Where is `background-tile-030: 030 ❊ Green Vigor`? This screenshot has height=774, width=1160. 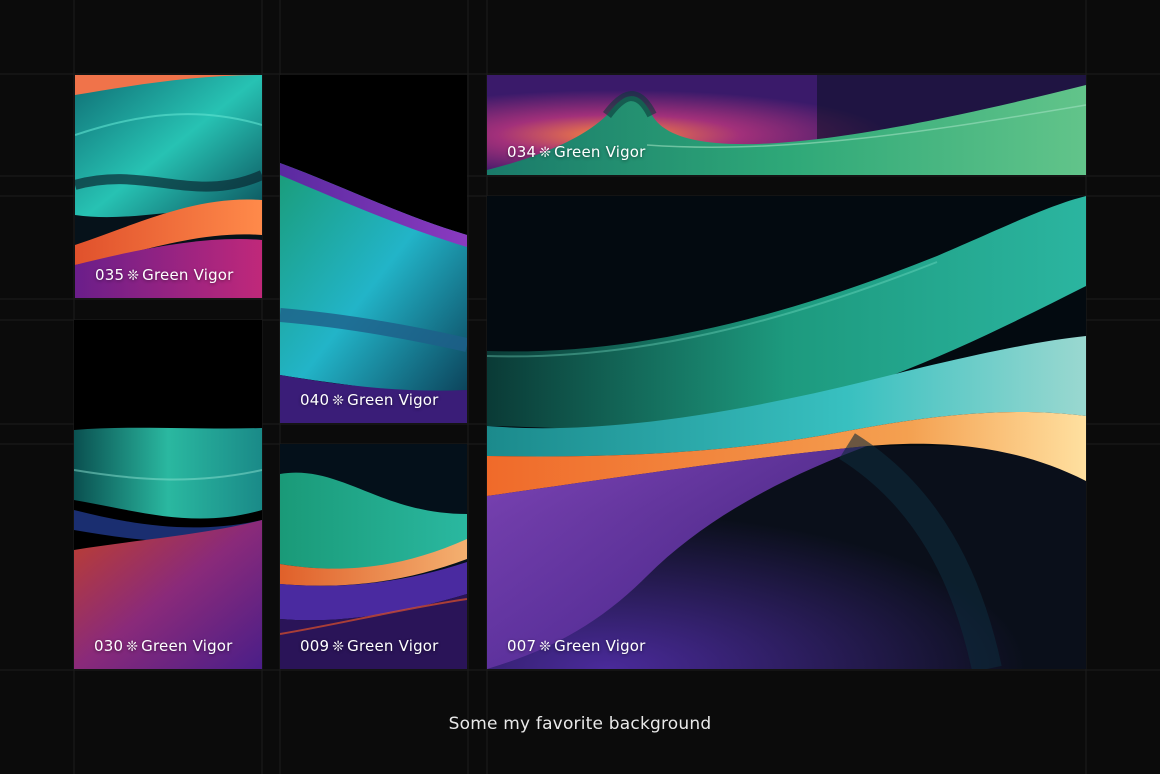 background-tile-030: 030 ❊ Green Vigor is located at coordinates (168, 494).